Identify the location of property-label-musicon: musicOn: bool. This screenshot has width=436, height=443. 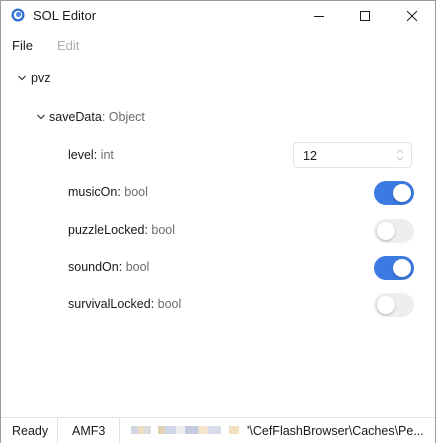
(108, 192).